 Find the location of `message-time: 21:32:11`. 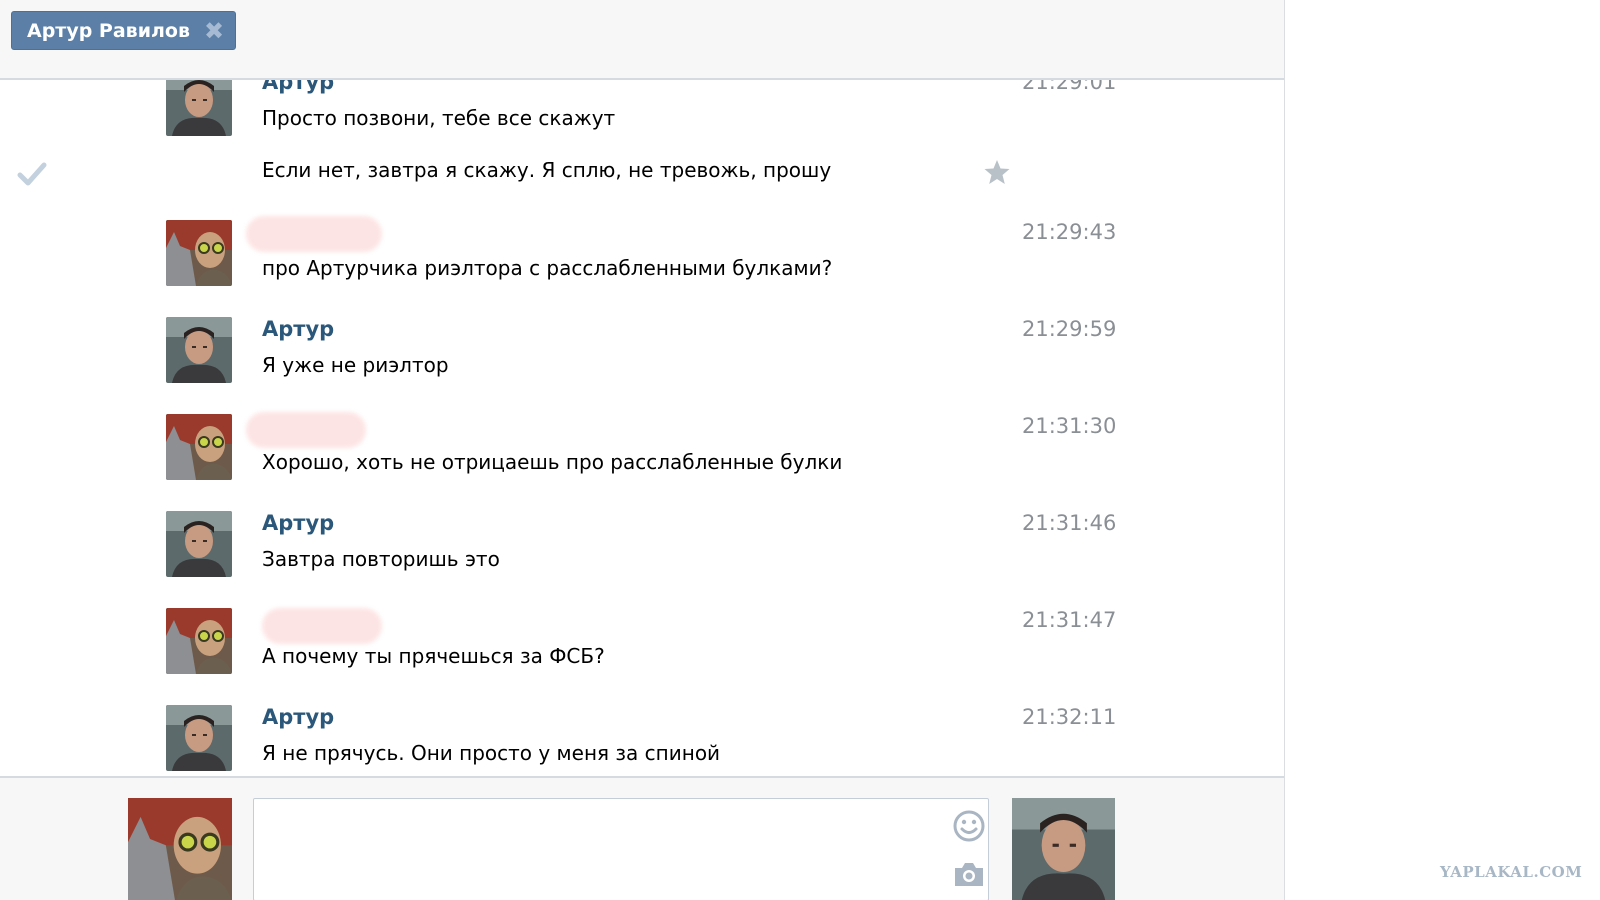

message-time: 21:32:11 is located at coordinates (1069, 717).